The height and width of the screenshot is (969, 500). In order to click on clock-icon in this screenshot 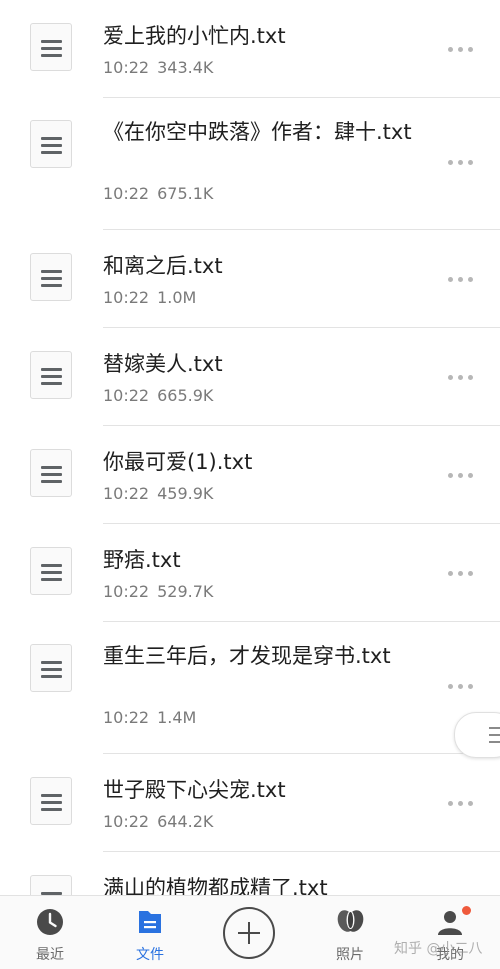, I will do `click(50, 922)`.